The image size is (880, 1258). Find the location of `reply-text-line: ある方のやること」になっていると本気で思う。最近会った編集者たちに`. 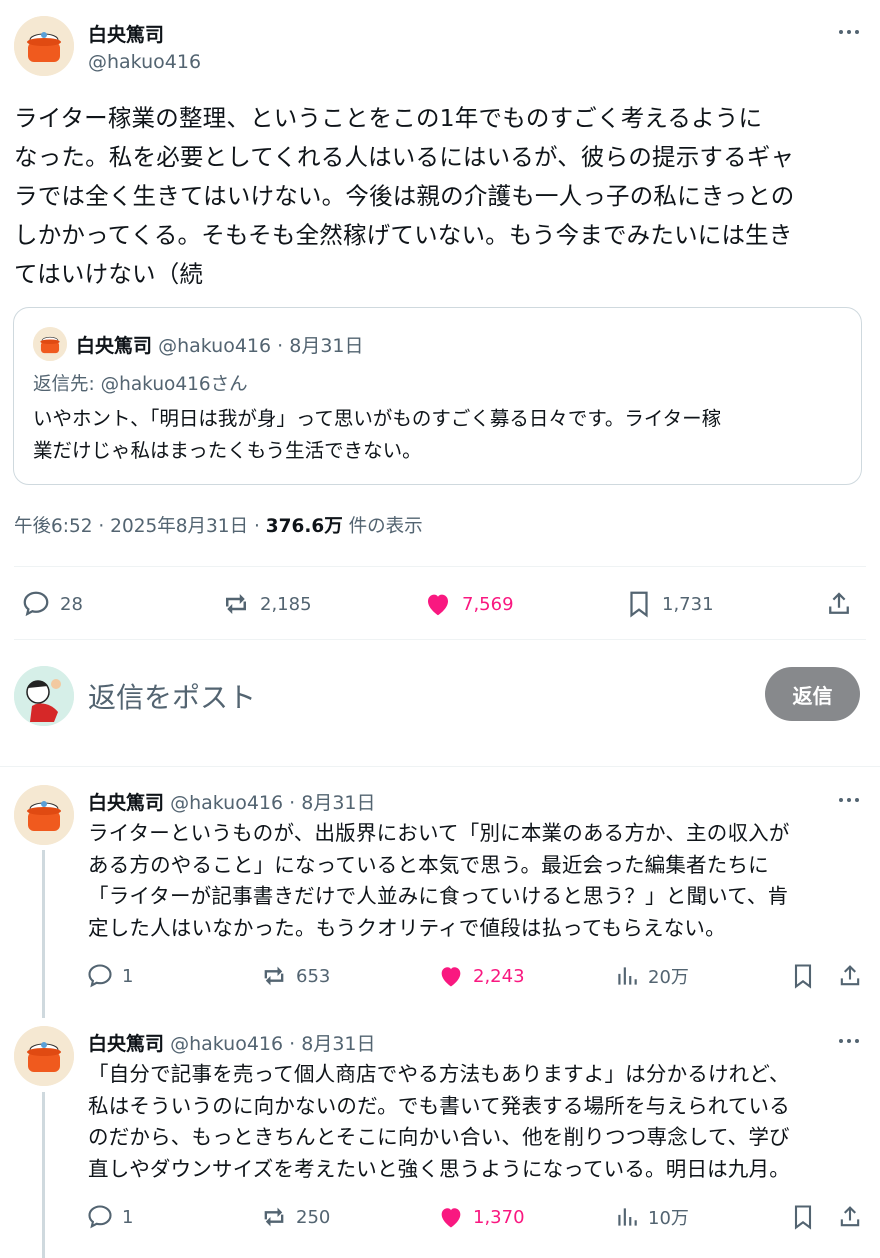

reply-text-line: ある方のやること」になっていると本気で思う。最近会った編集者たちに is located at coordinates (428, 864).